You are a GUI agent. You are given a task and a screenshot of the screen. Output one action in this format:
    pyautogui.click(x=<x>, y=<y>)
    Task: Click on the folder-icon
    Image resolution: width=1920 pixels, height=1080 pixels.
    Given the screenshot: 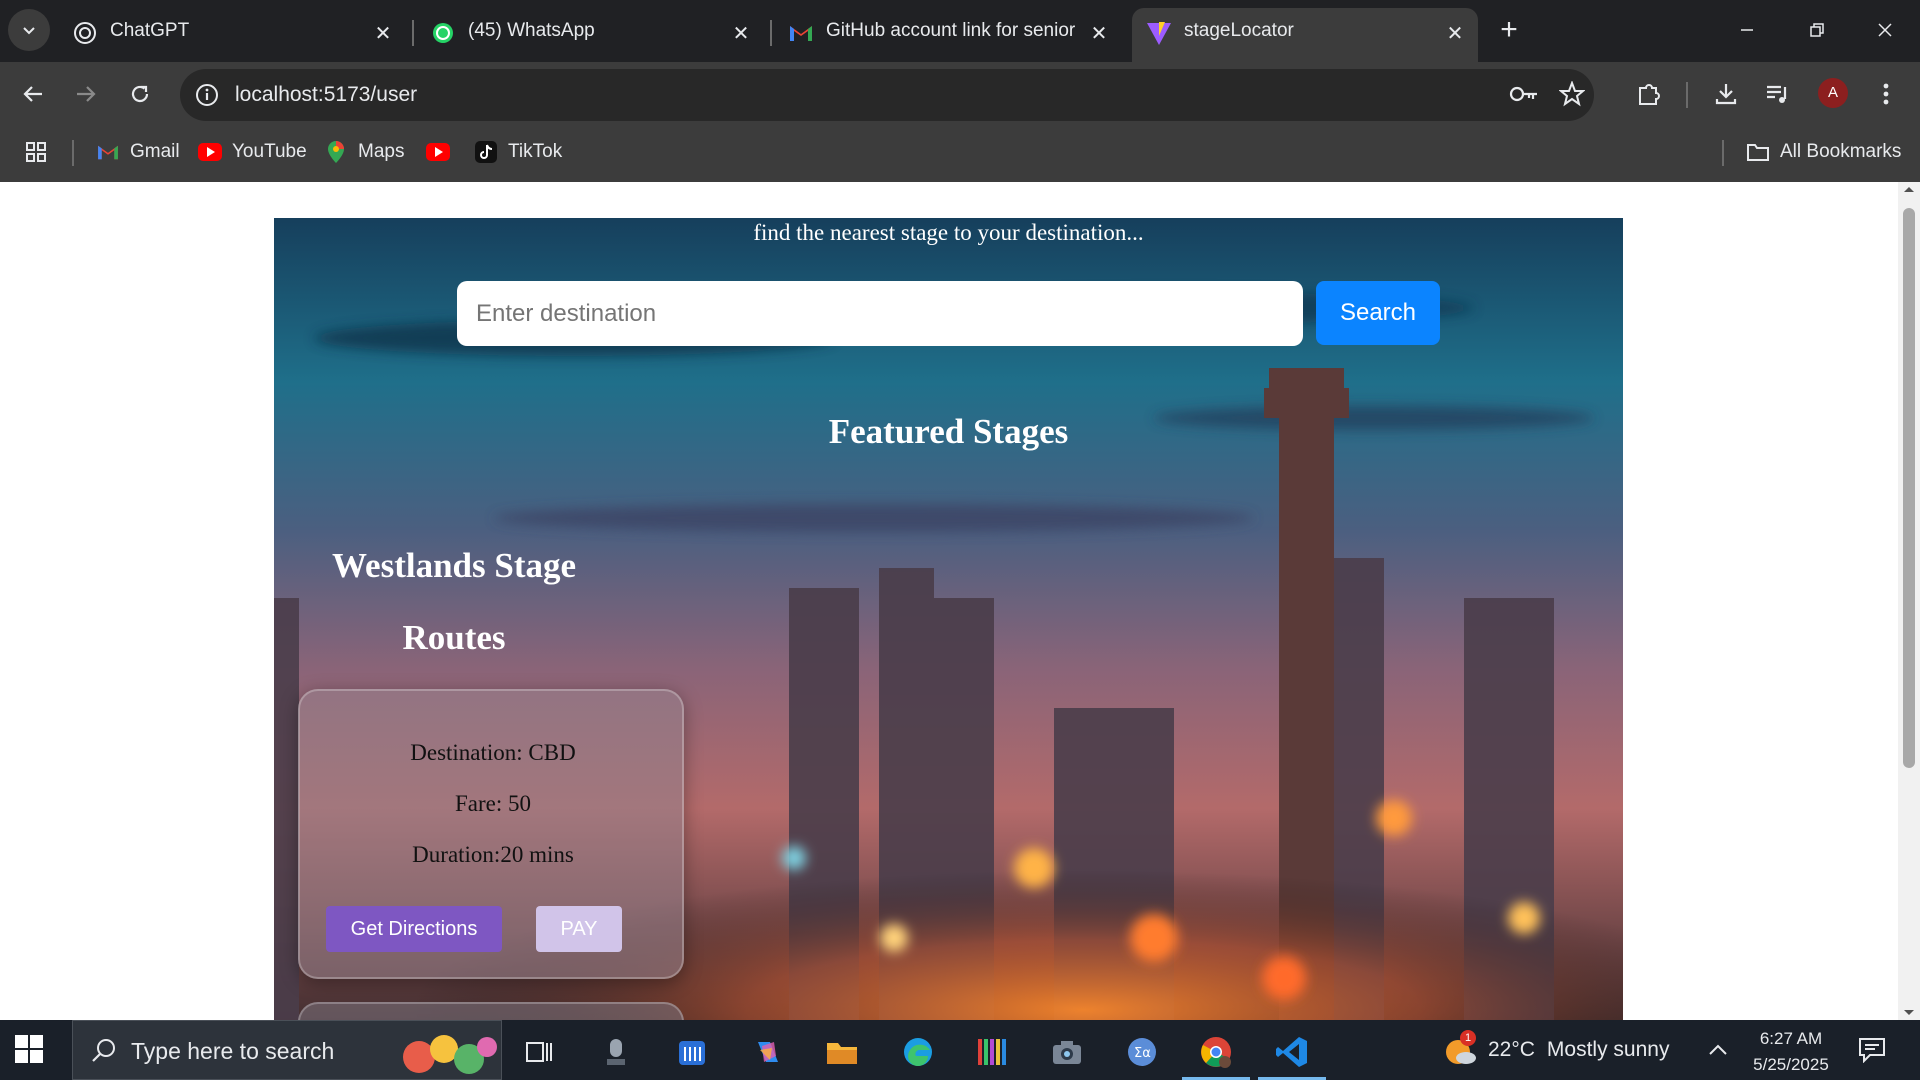 What is the action you would take?
    pyautogui.click(x=1758, y=152)
    